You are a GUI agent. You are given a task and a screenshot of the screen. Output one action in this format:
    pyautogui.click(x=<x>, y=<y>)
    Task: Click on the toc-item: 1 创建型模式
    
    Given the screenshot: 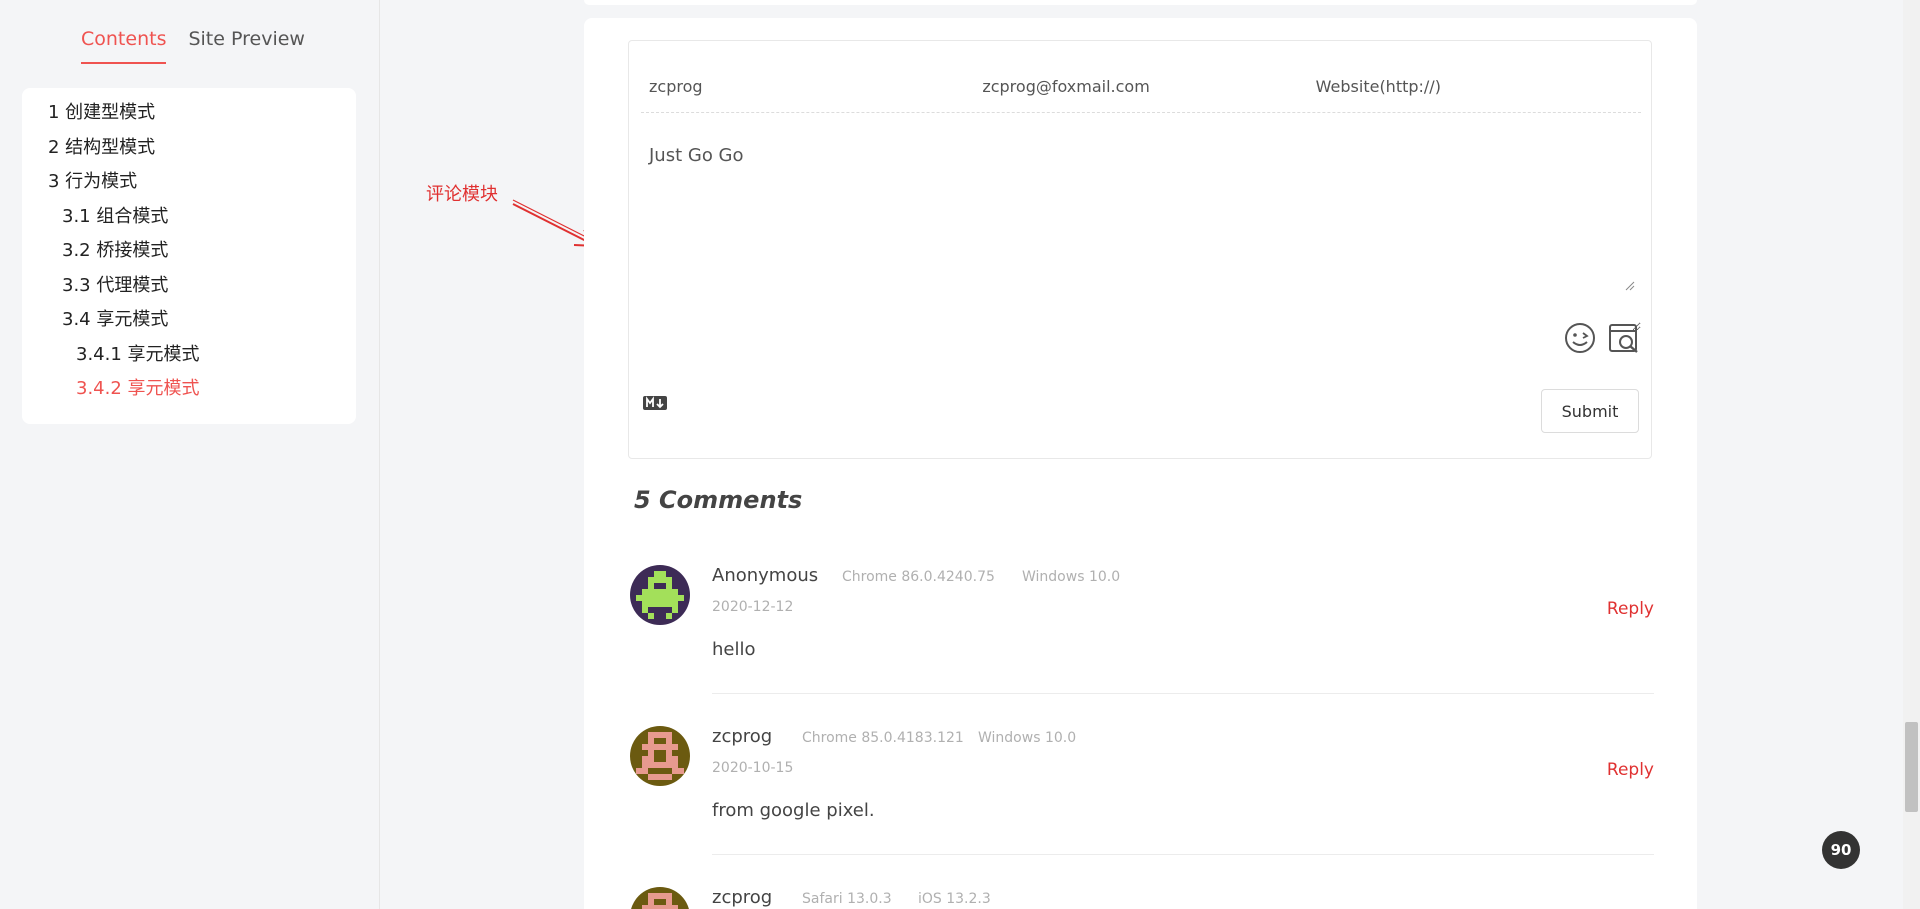 What is the action you would take?
    pyautogui.click(x=189, y=113)
    